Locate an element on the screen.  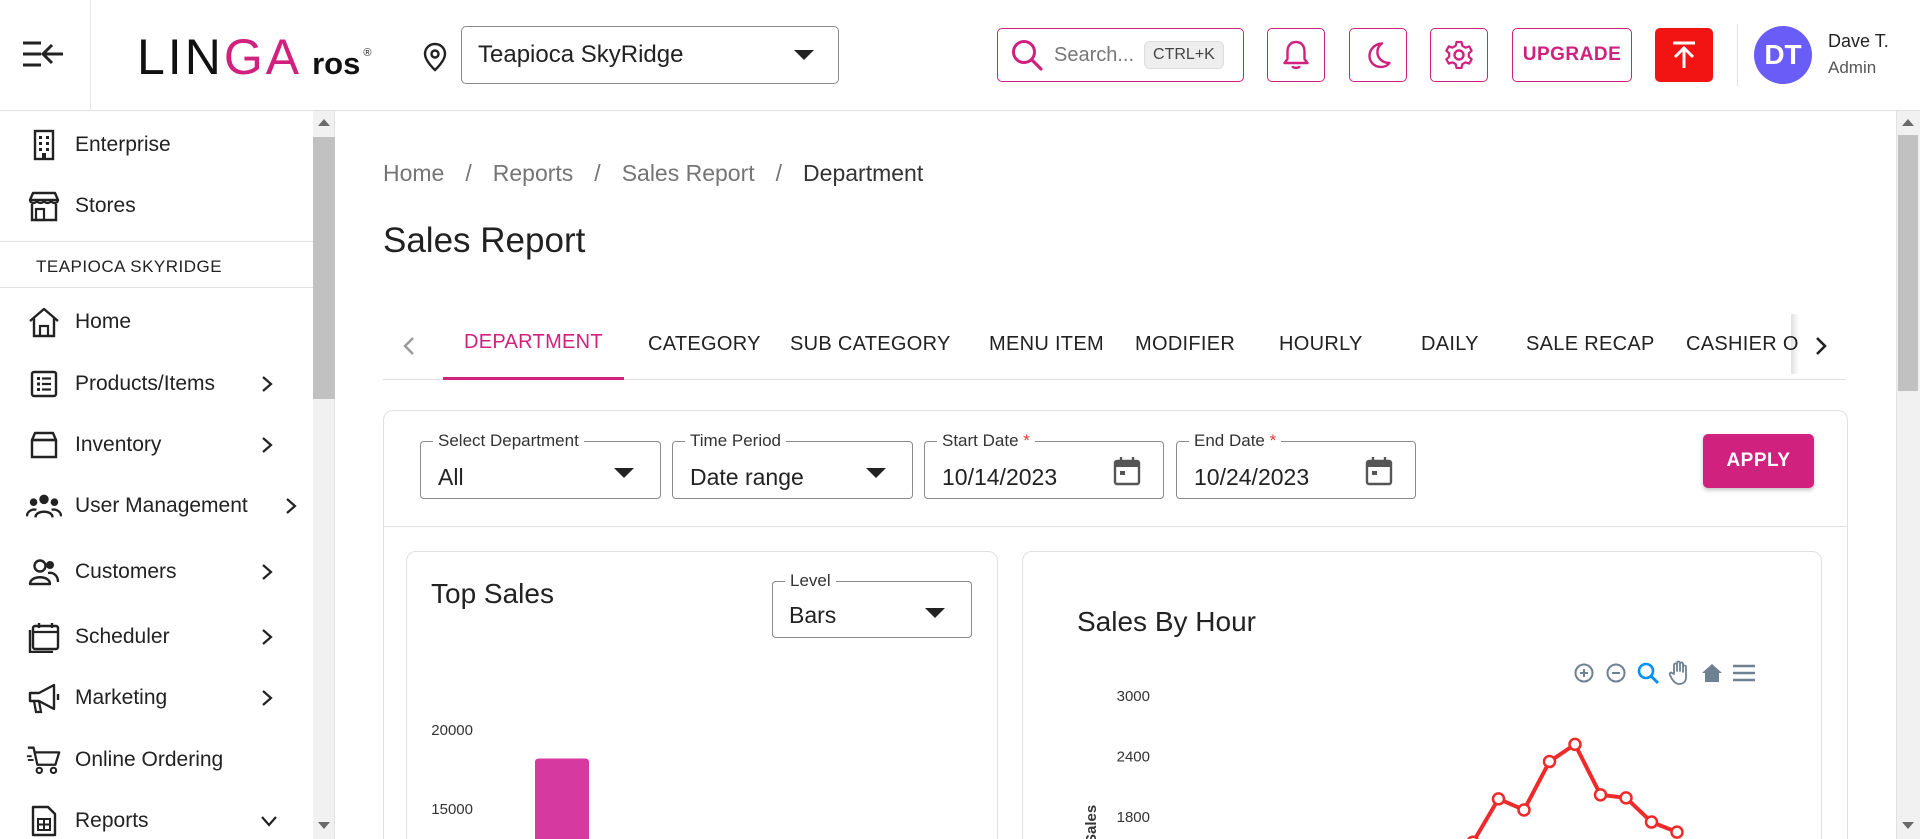
tab-cashier-out: CASHIER OUT is located at coordinates (1742, 344).